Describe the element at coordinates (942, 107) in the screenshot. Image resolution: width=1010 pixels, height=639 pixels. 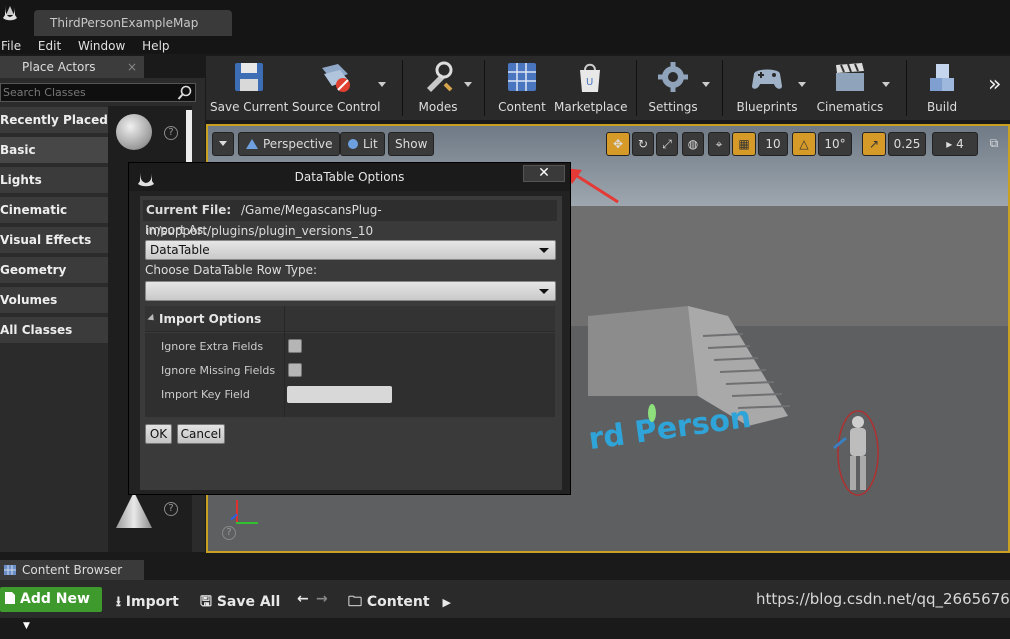
I see `build-label: Build` at that location.